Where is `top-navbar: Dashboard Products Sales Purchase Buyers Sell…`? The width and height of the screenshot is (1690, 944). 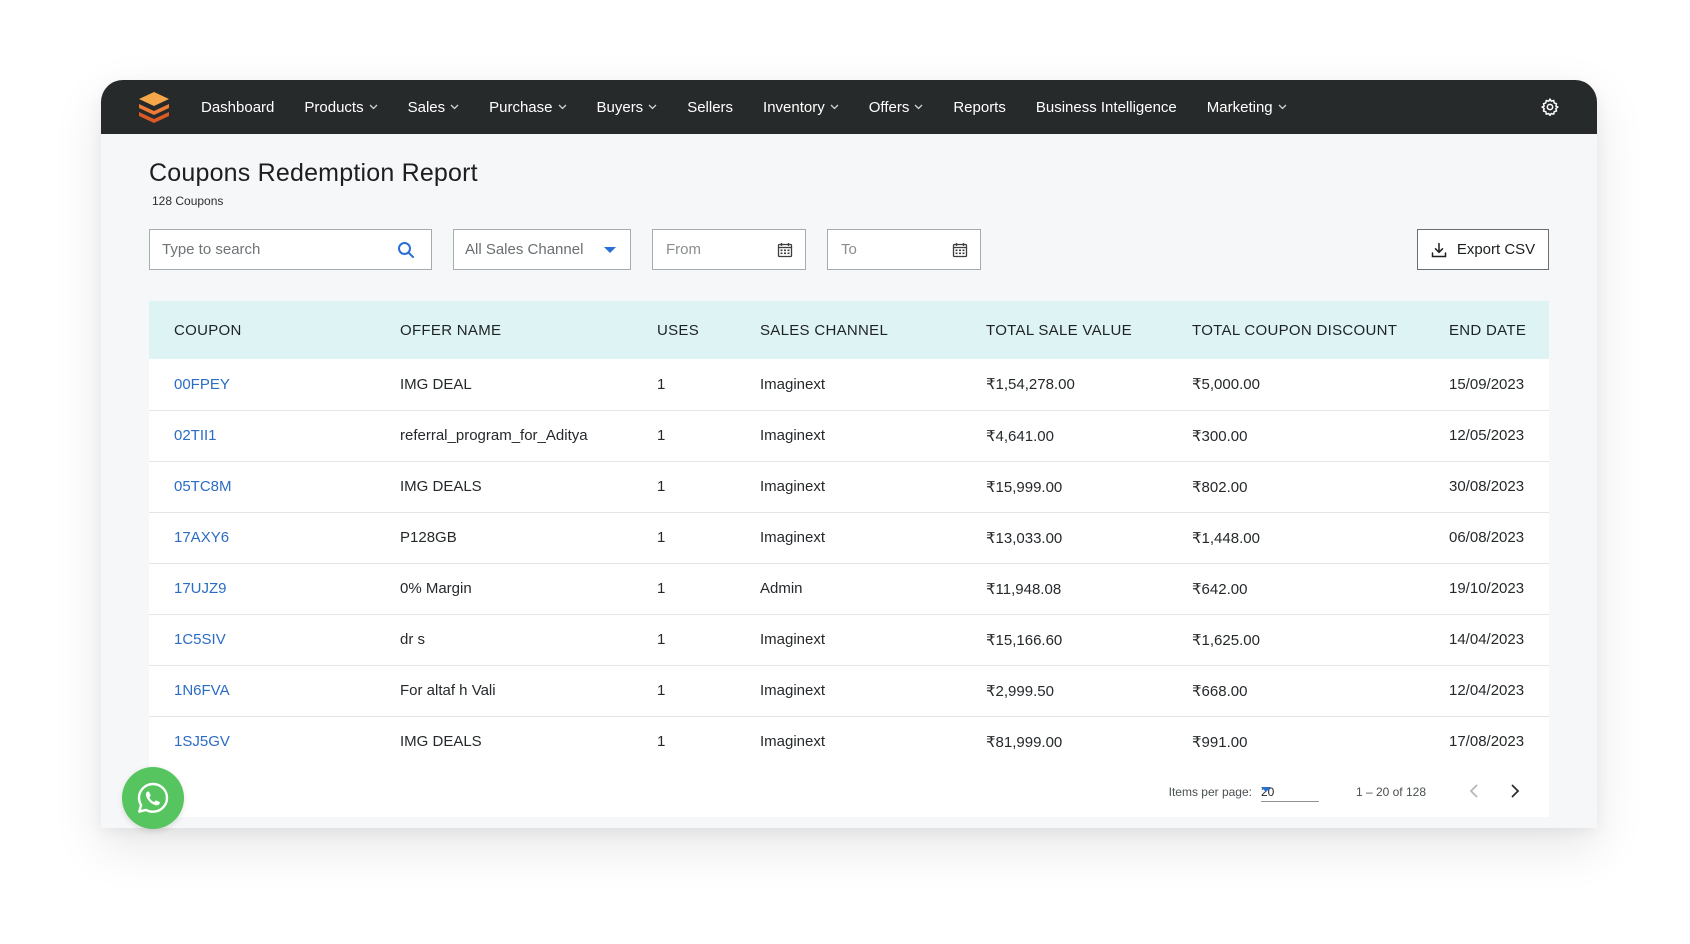
top-navbar: Dashboard Products Sales Purchase Buyers Sell… is located at coordinates (849, 107).